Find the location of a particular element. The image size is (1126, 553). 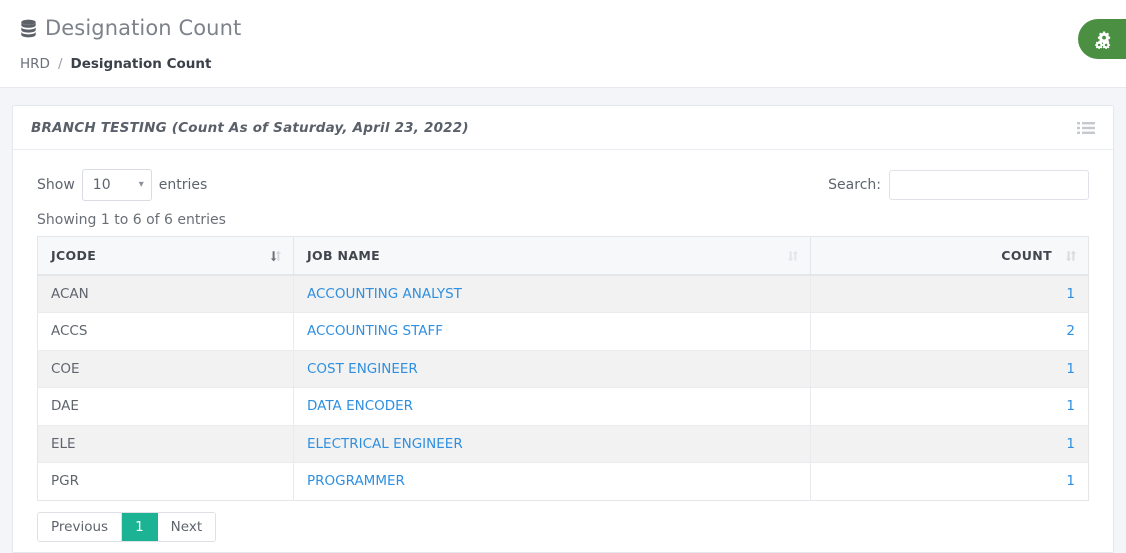

cell-job-name: ELECTRICAL ENGINEER is located at coordinates (552, 443).